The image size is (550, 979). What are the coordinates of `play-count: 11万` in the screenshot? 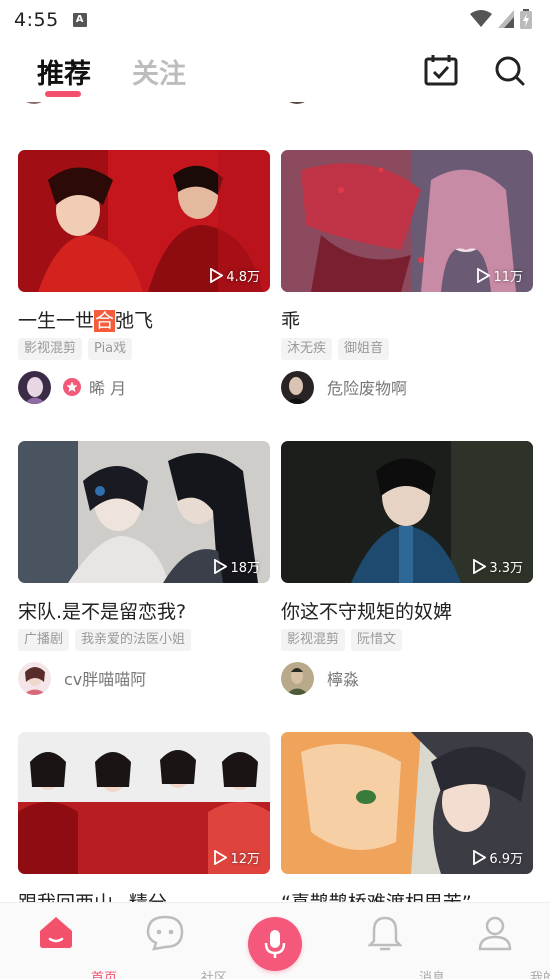 It's located at (499, 275).